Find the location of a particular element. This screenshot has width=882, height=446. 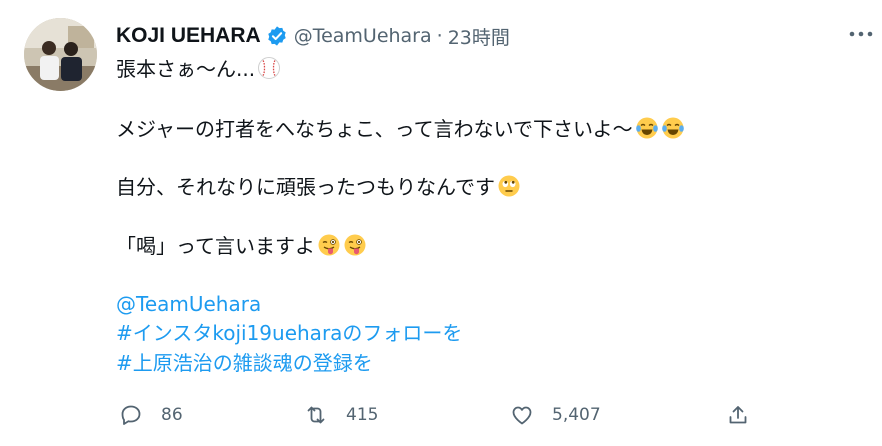

share-button is located at coordinates (738, 415).